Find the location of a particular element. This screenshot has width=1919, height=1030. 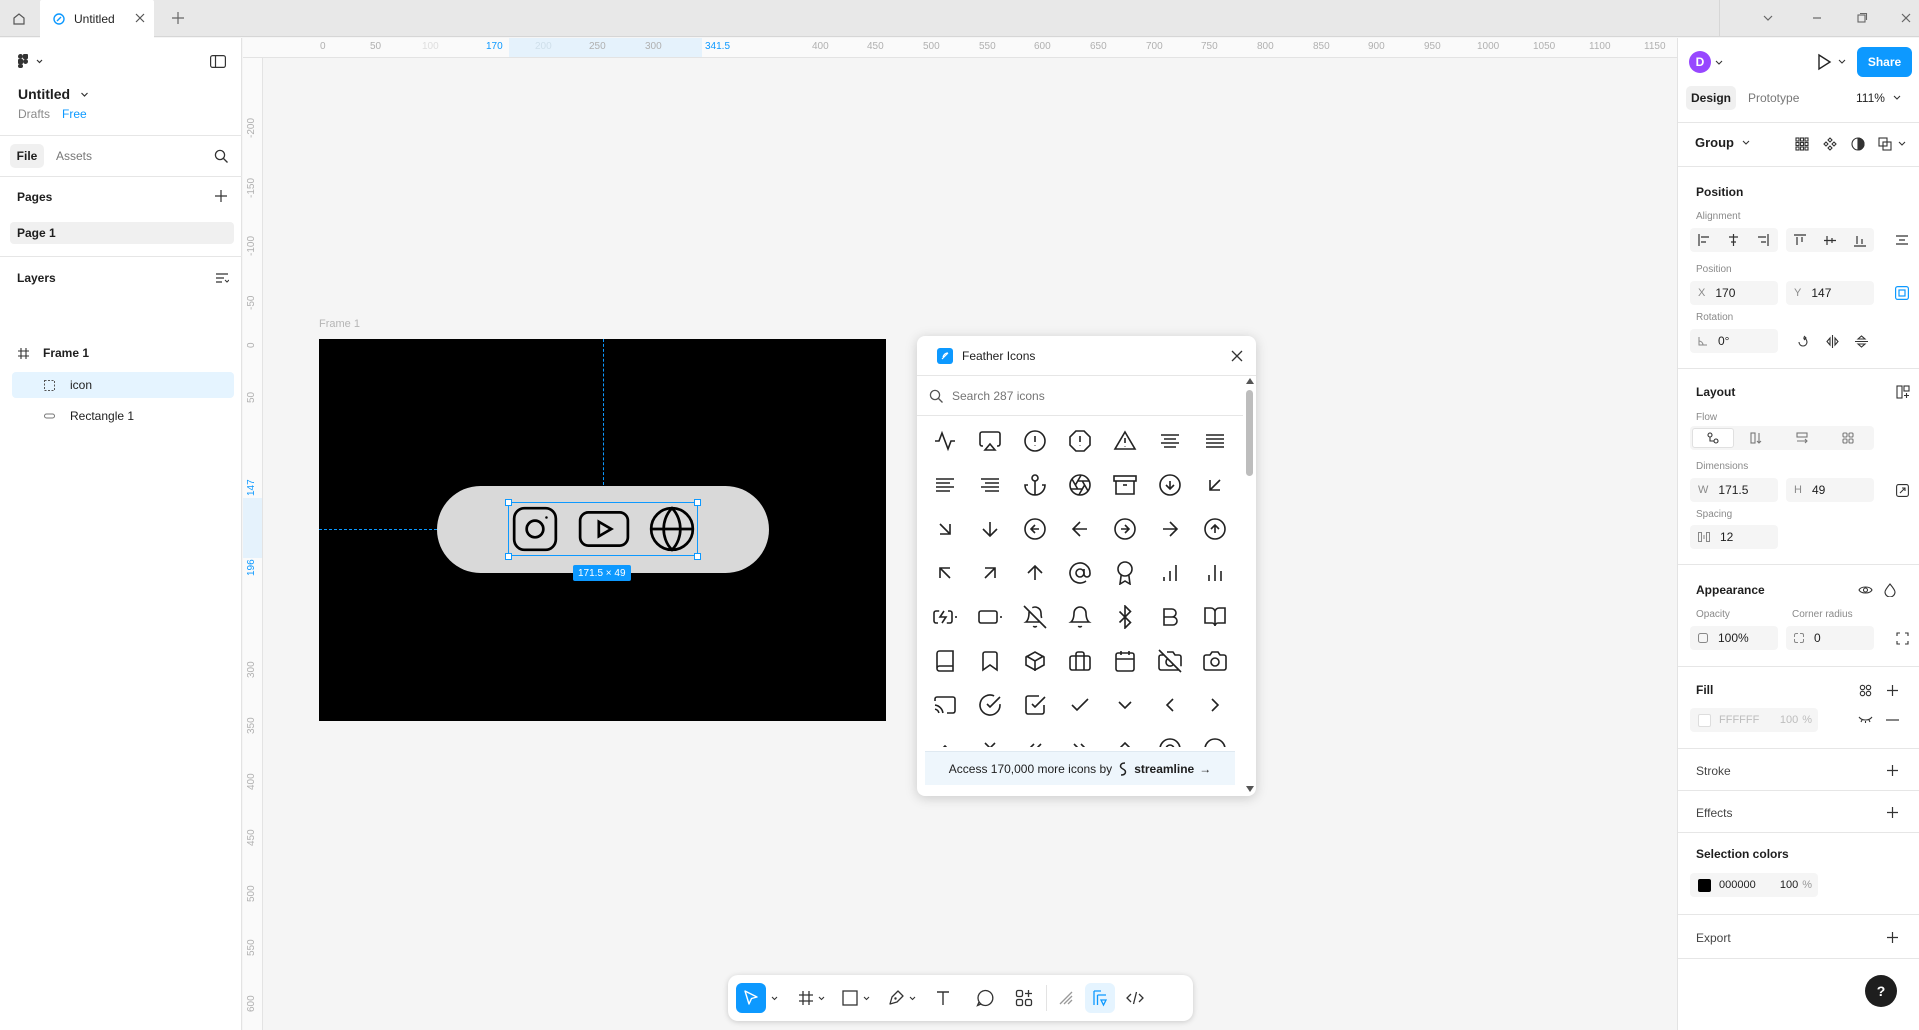

bar-chart-icon is located at coordinates (1170, 573).